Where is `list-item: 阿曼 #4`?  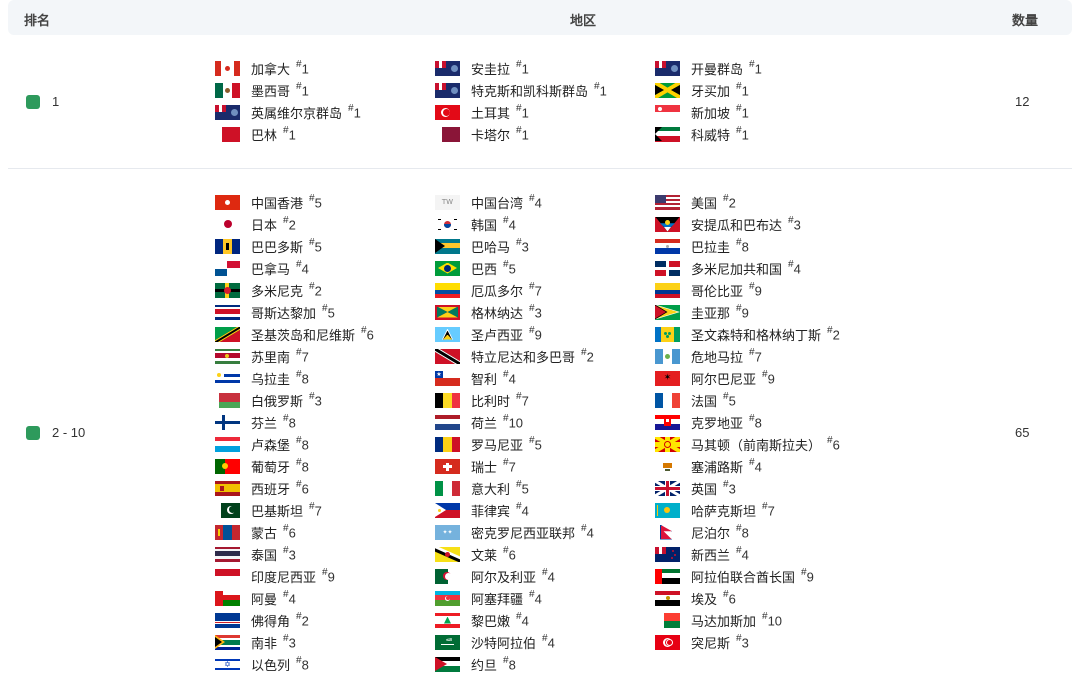 list-item: 阿曼 #4 is located at coordinates (294, 598).